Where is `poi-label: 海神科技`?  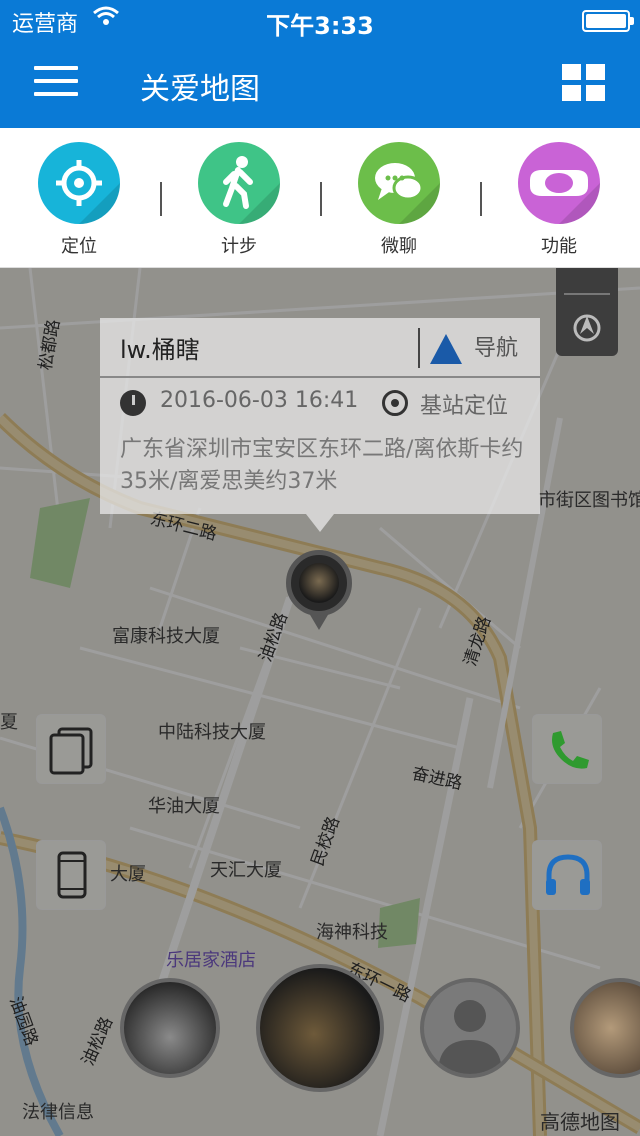 poi-label: 海神科技 is located at coordinates (352, 931).